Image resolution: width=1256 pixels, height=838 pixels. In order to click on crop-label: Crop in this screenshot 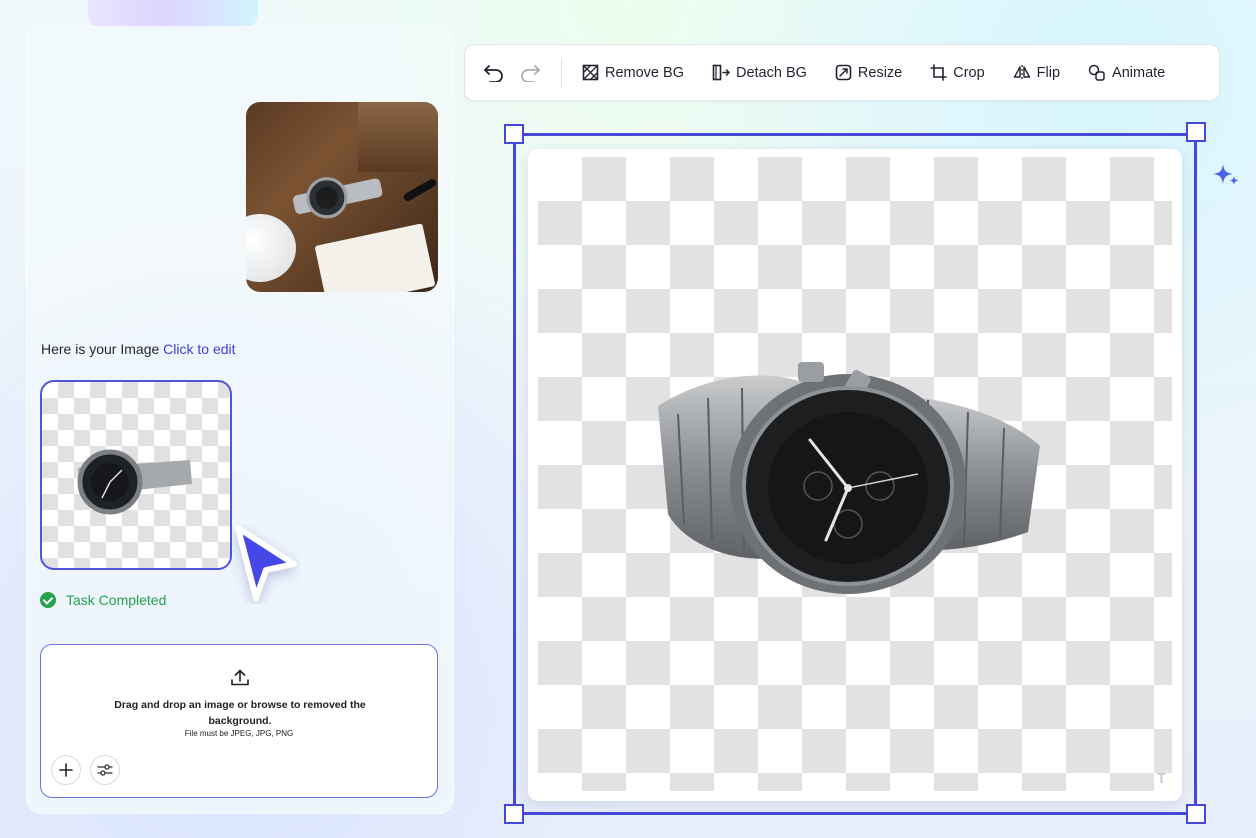, I will do `click(969, 72)`.